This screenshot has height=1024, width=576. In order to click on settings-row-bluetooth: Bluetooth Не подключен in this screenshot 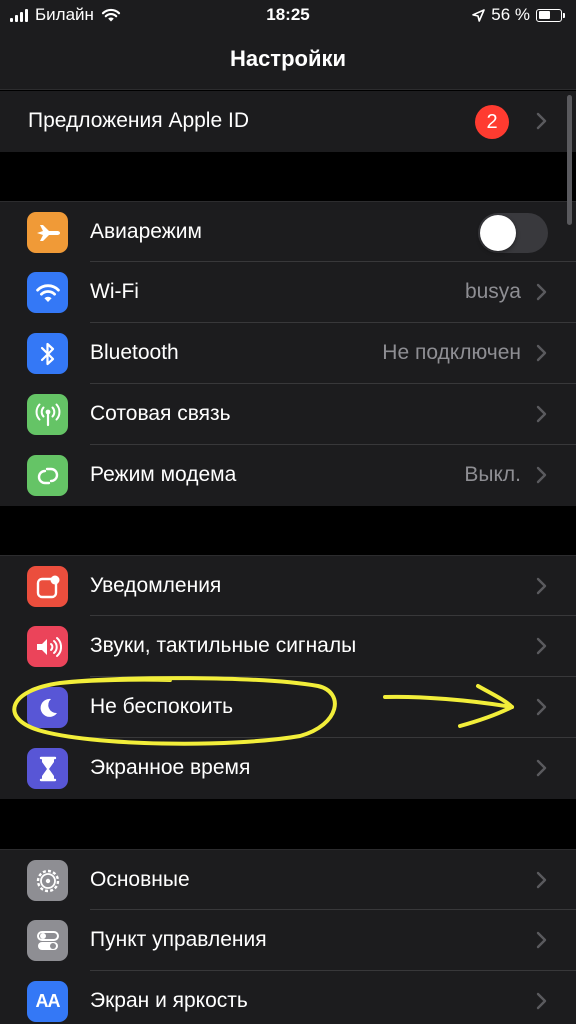, I will do `click(288, 353)`.